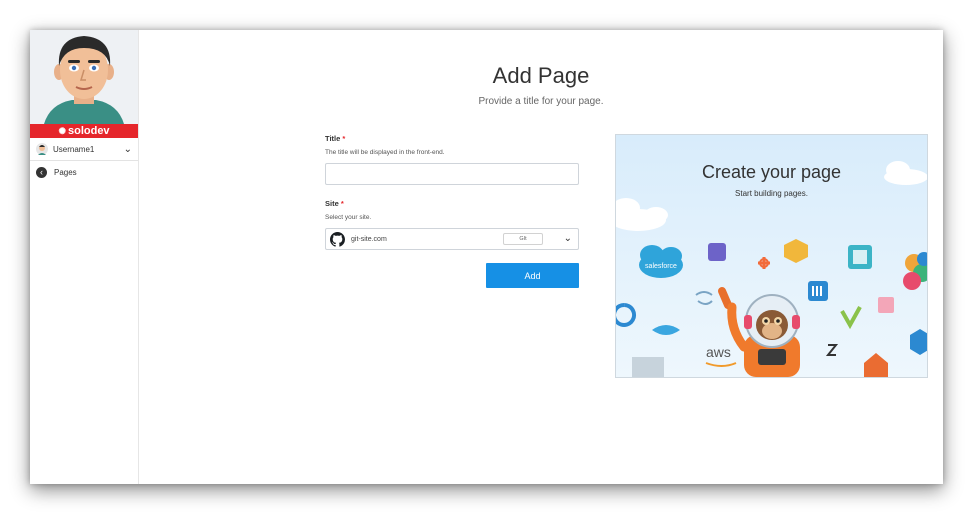 This screenshot has height=514, width=973. Describe the element at coordinates (65, 172) in the screenshot. I see `sidebar-item-label: Pages` at that location.